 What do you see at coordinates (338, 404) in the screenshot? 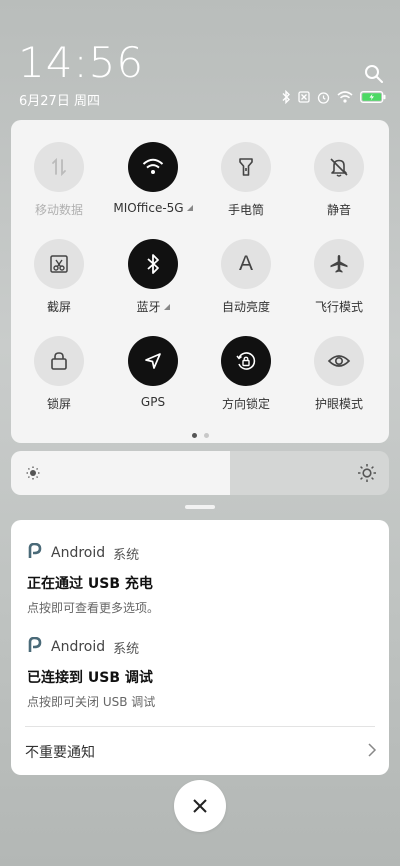
I see `tile-label: 护眼模式` at bounding box center [338, 404].